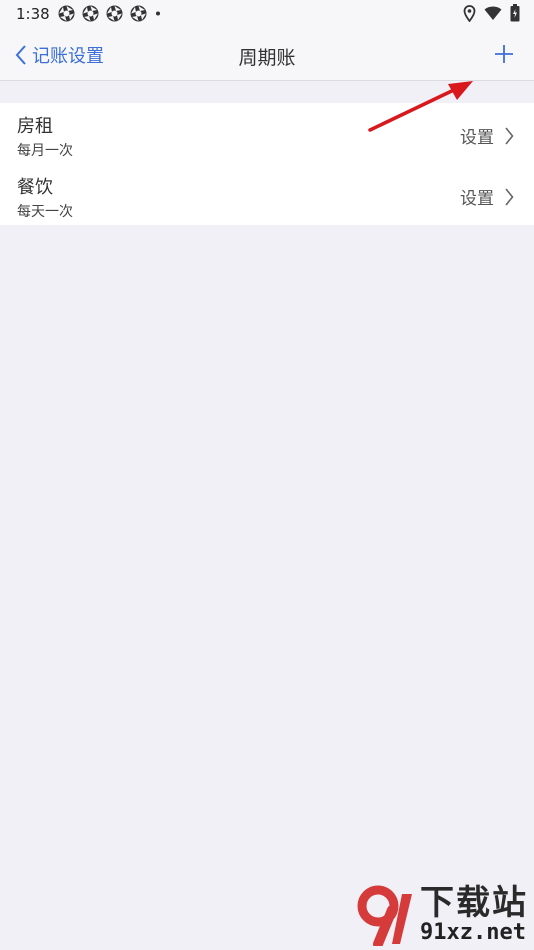 The height and width of the screenshot is (950, 534). I want to click on status-notification-icons, so click(110, 13).